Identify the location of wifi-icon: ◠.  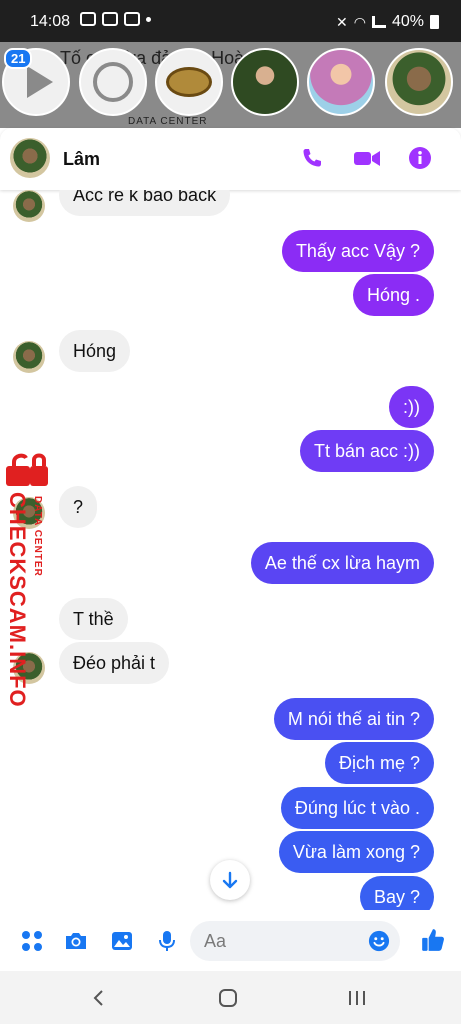
(359, 21).